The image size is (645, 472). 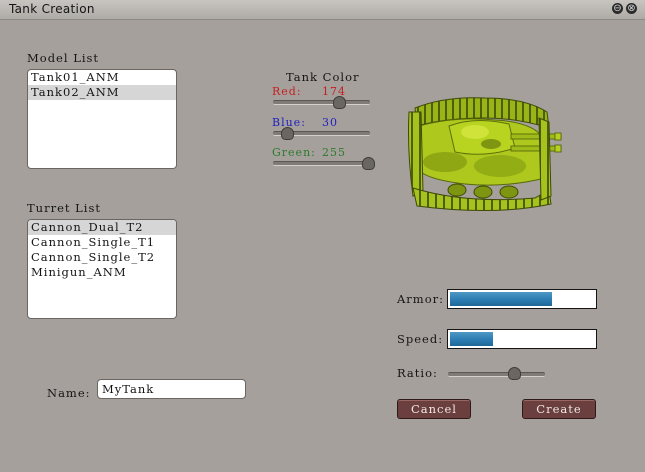 What do you see at coordinates (321, 102) in the screenshot?
I see `red-slider-track` at bounding box center [321, 102].